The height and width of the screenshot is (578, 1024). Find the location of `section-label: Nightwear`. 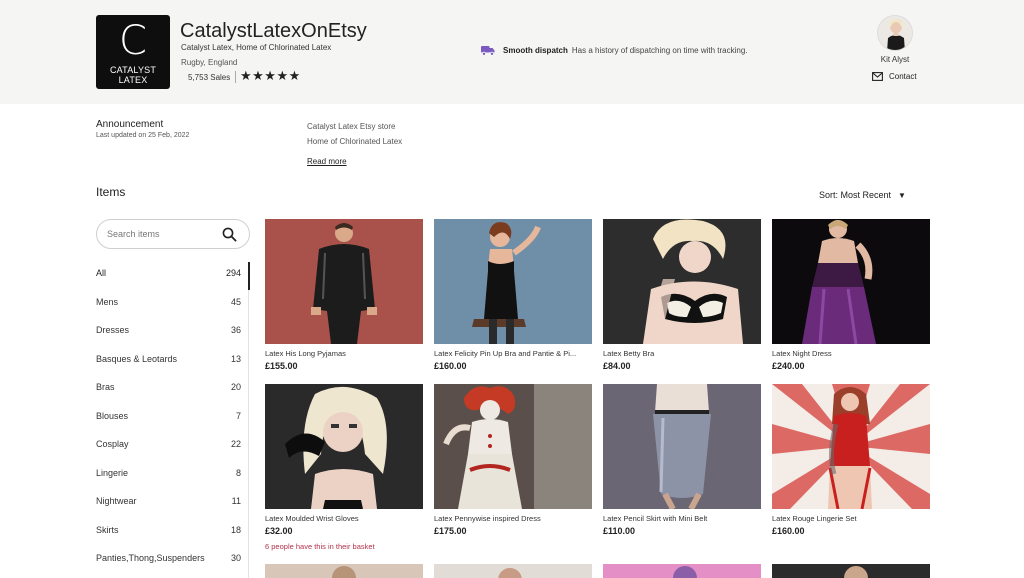

section-label: Nightwear is located at coordinates (116, 501).